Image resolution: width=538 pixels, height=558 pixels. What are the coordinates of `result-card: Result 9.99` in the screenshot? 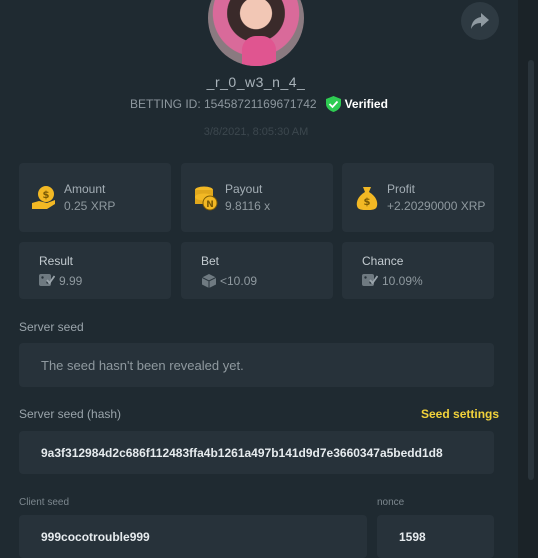 It's located at (95, 270).